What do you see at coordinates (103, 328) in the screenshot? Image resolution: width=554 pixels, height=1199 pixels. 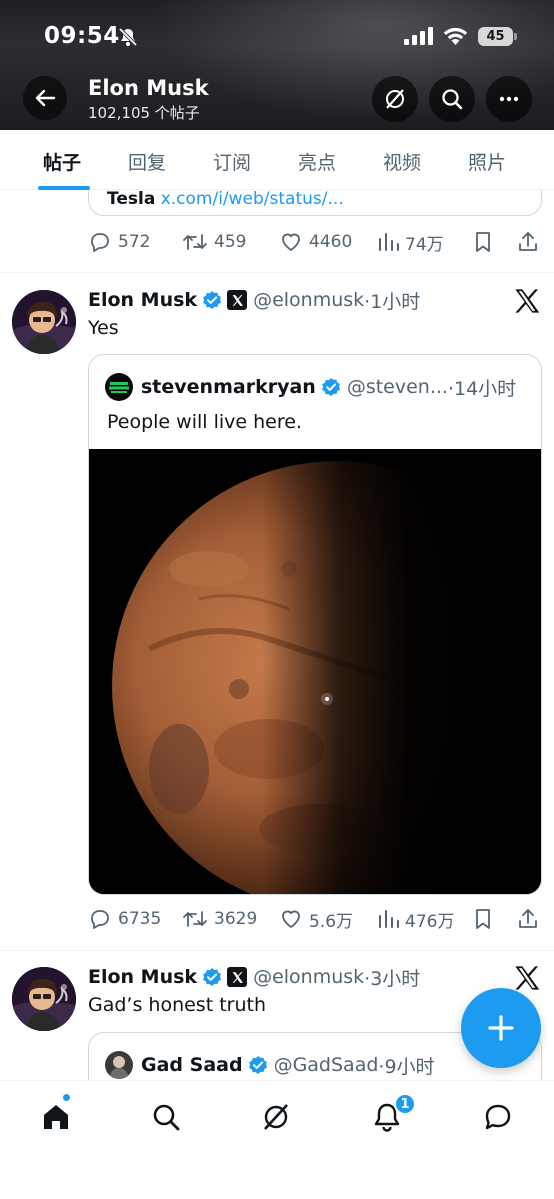 I see `tweet-text: Yes` at bounding box center [103, 328].